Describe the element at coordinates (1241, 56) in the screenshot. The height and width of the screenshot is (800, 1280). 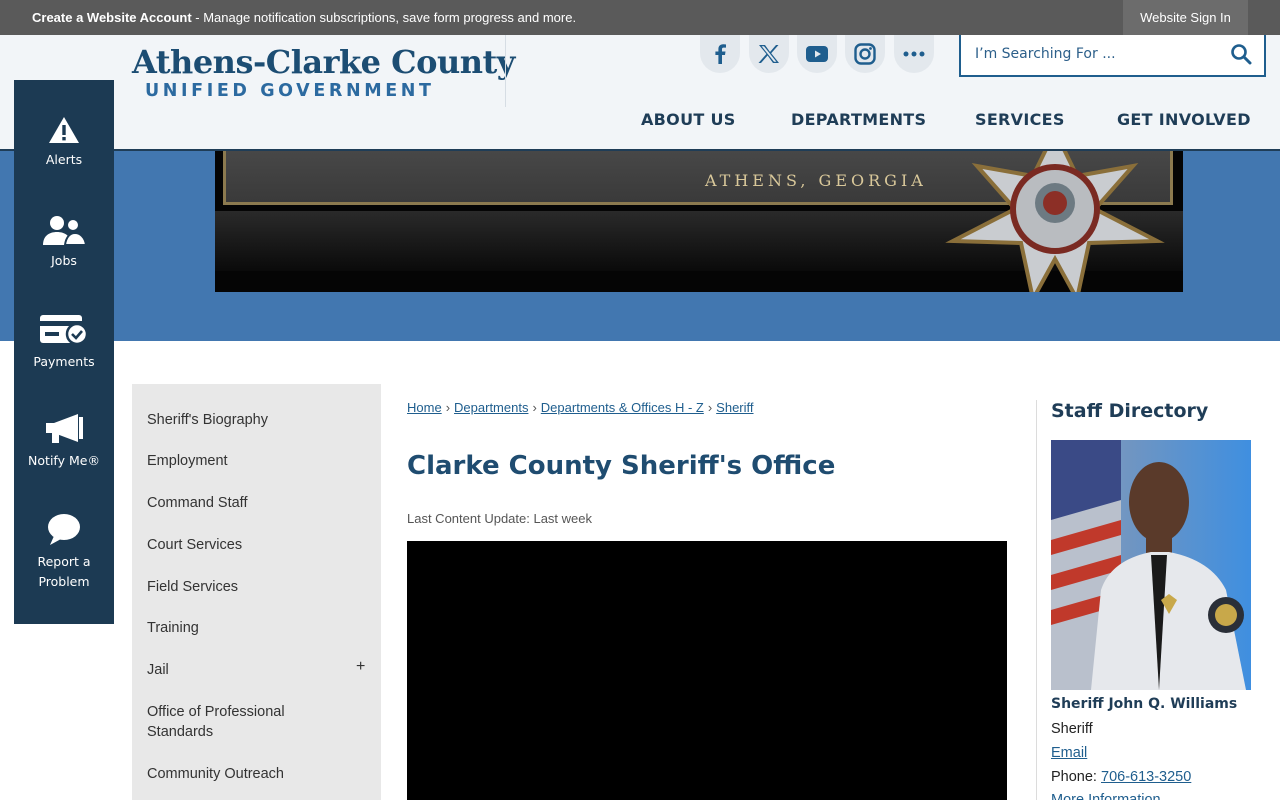
I see `search-icon` at that location.